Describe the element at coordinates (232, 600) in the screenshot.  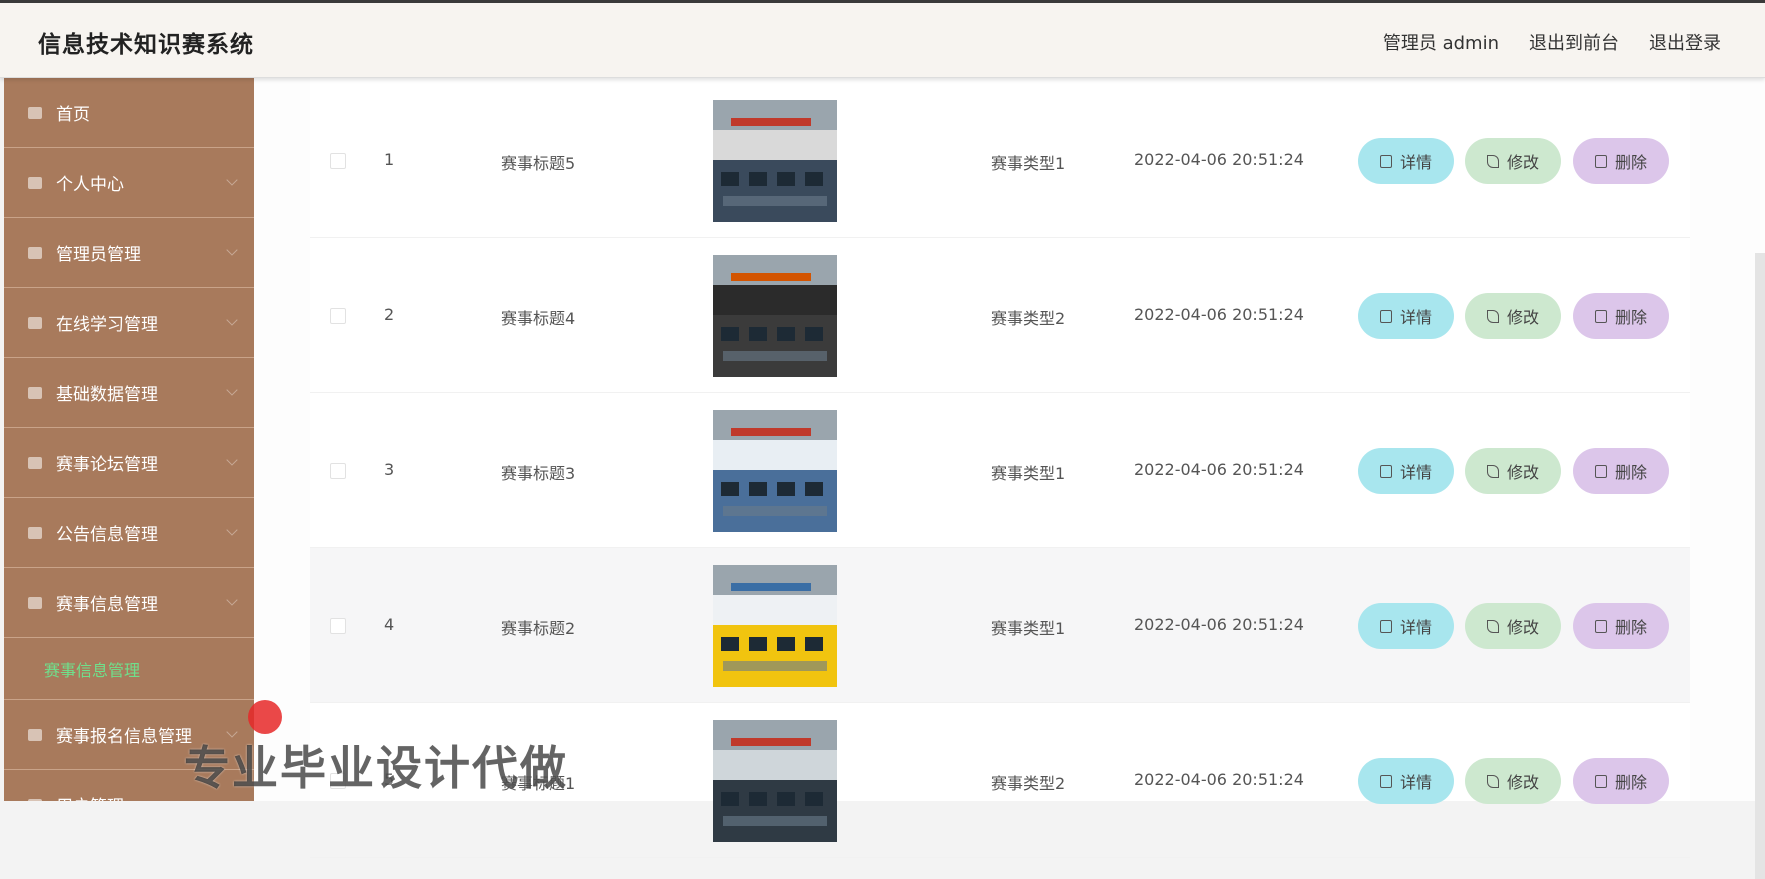
I see `chevron-up-icon` at that location.